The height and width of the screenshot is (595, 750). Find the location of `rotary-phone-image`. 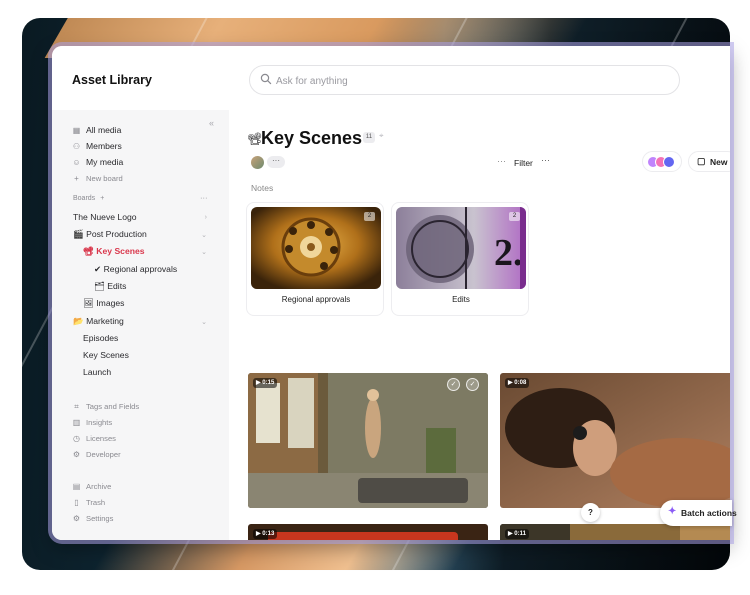

rotary-phone-image is located at coordinates (316, 248).